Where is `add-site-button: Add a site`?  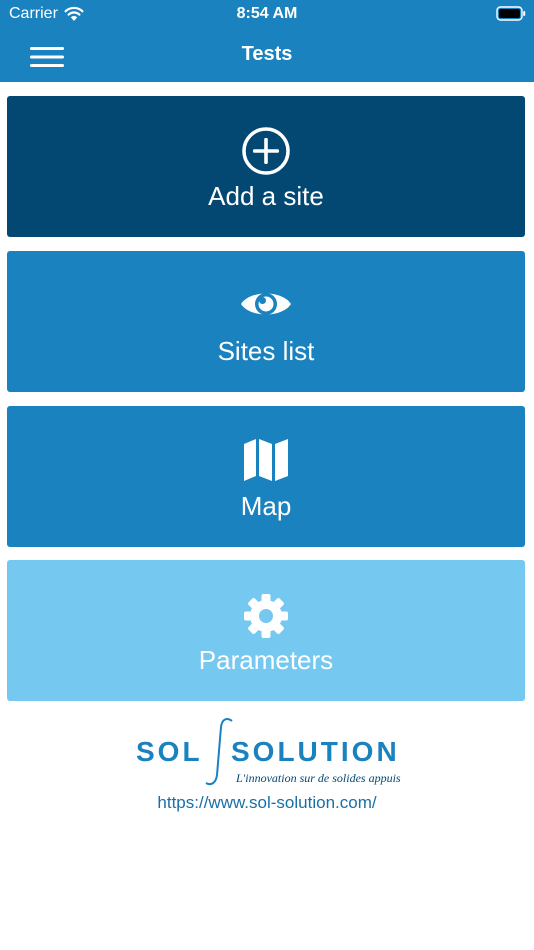 add-site-button: Add a site is located at coordinates (266, 166).